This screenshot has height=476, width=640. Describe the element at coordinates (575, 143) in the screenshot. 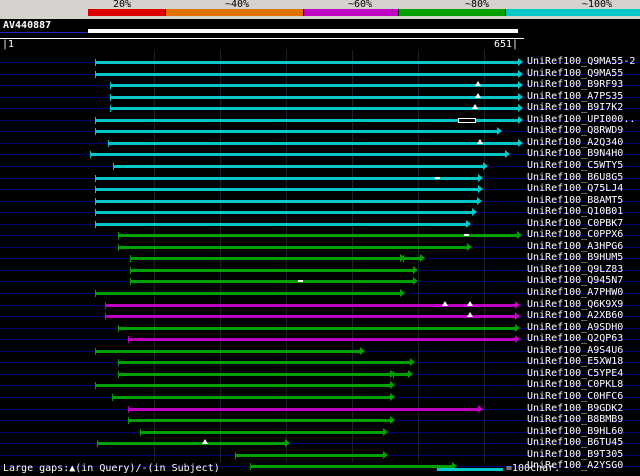

I see `hit-label-link: UniRef100_A2Q340` at that location.